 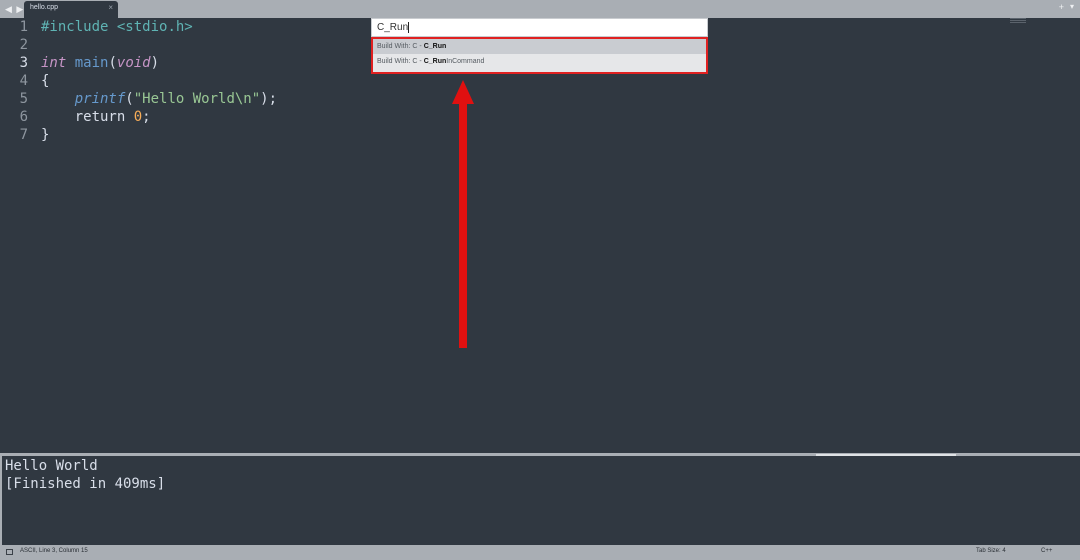 What do you see at coordinates (991, 551) in the screenshot?
I see `status-tab-size: Tab Size: 4` at bounding box center [991, 551].